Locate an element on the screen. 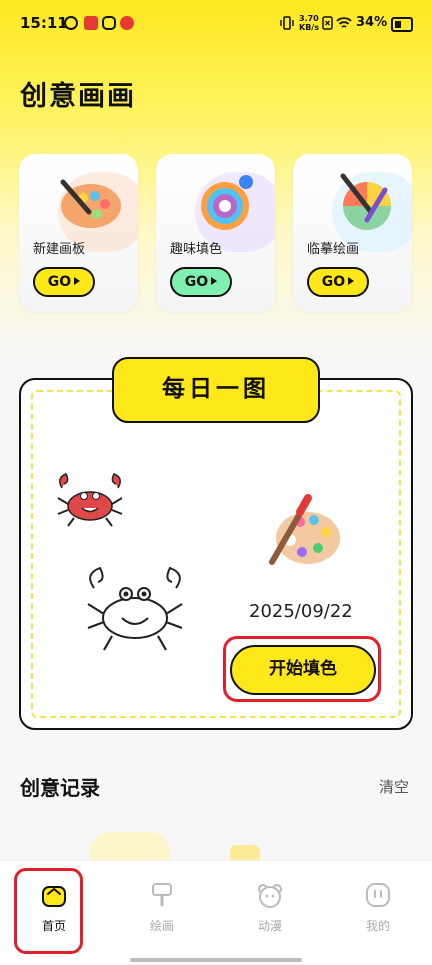  daily-picture-title: 每日一图 is located at coordinates (216, 390).